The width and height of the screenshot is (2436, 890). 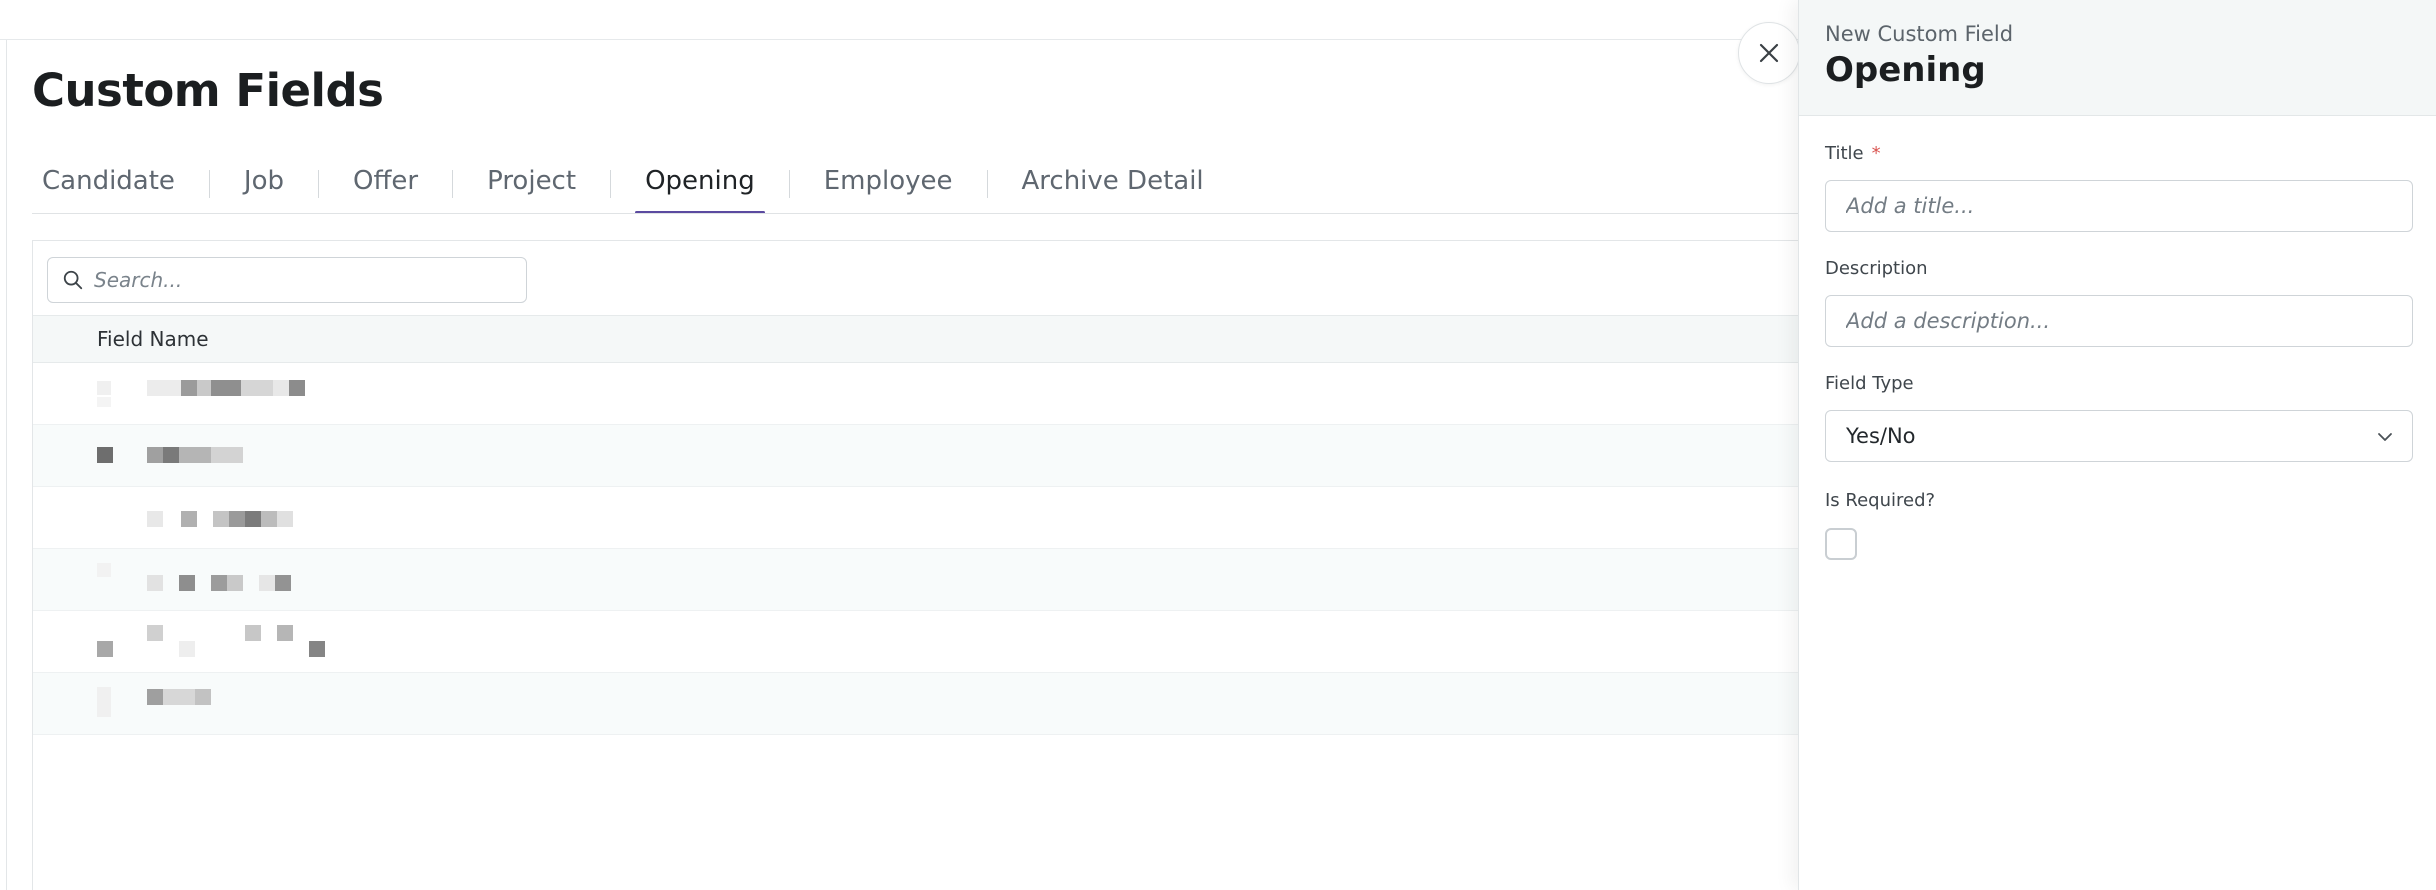 I want to click on required-asterisk: *, so click(x=1876, y=153).